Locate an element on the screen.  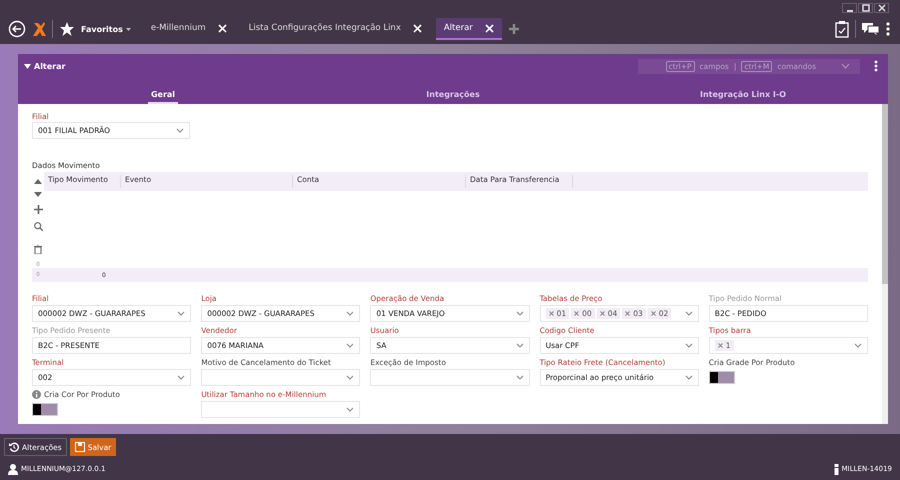
tab: e-Millennium is located at coordinates (188, 29).